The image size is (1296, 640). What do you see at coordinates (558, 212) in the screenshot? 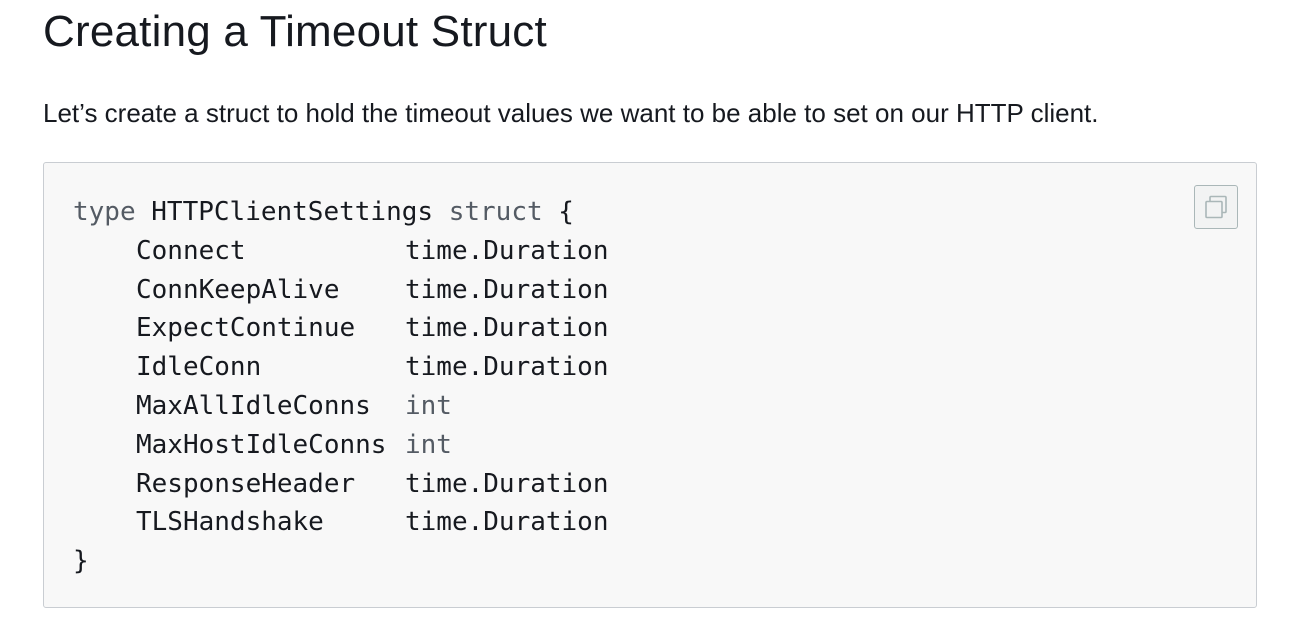
I see `code-open-brace: {` at bounding box center [558, 212].